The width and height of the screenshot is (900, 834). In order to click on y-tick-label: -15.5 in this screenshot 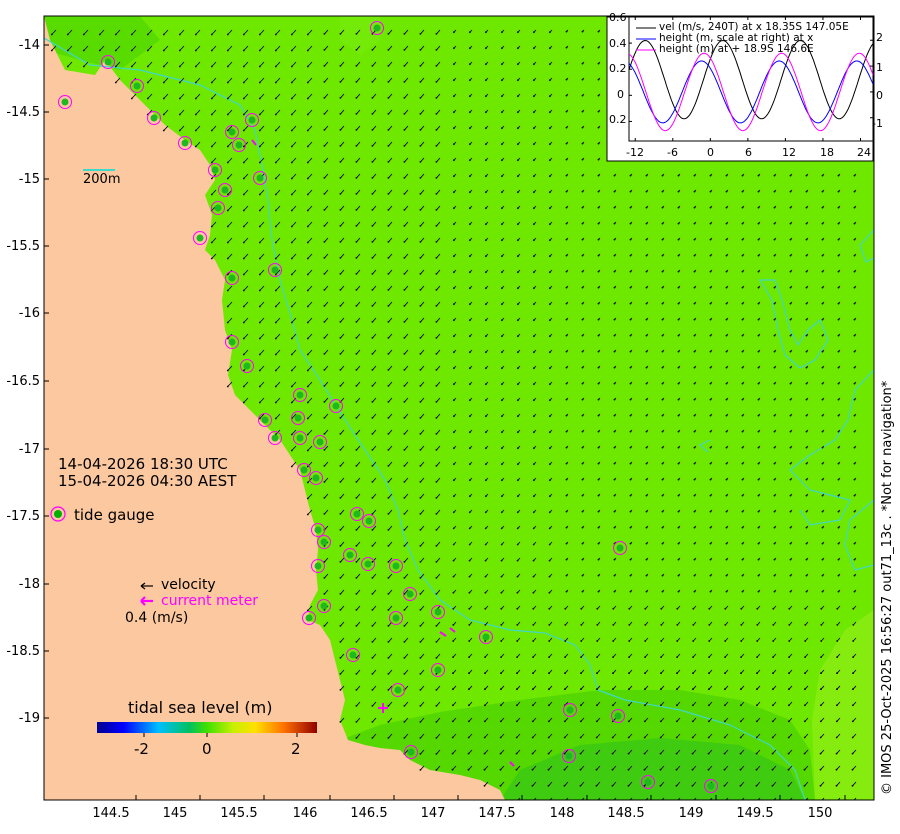, I will do `click(23, 246)`.